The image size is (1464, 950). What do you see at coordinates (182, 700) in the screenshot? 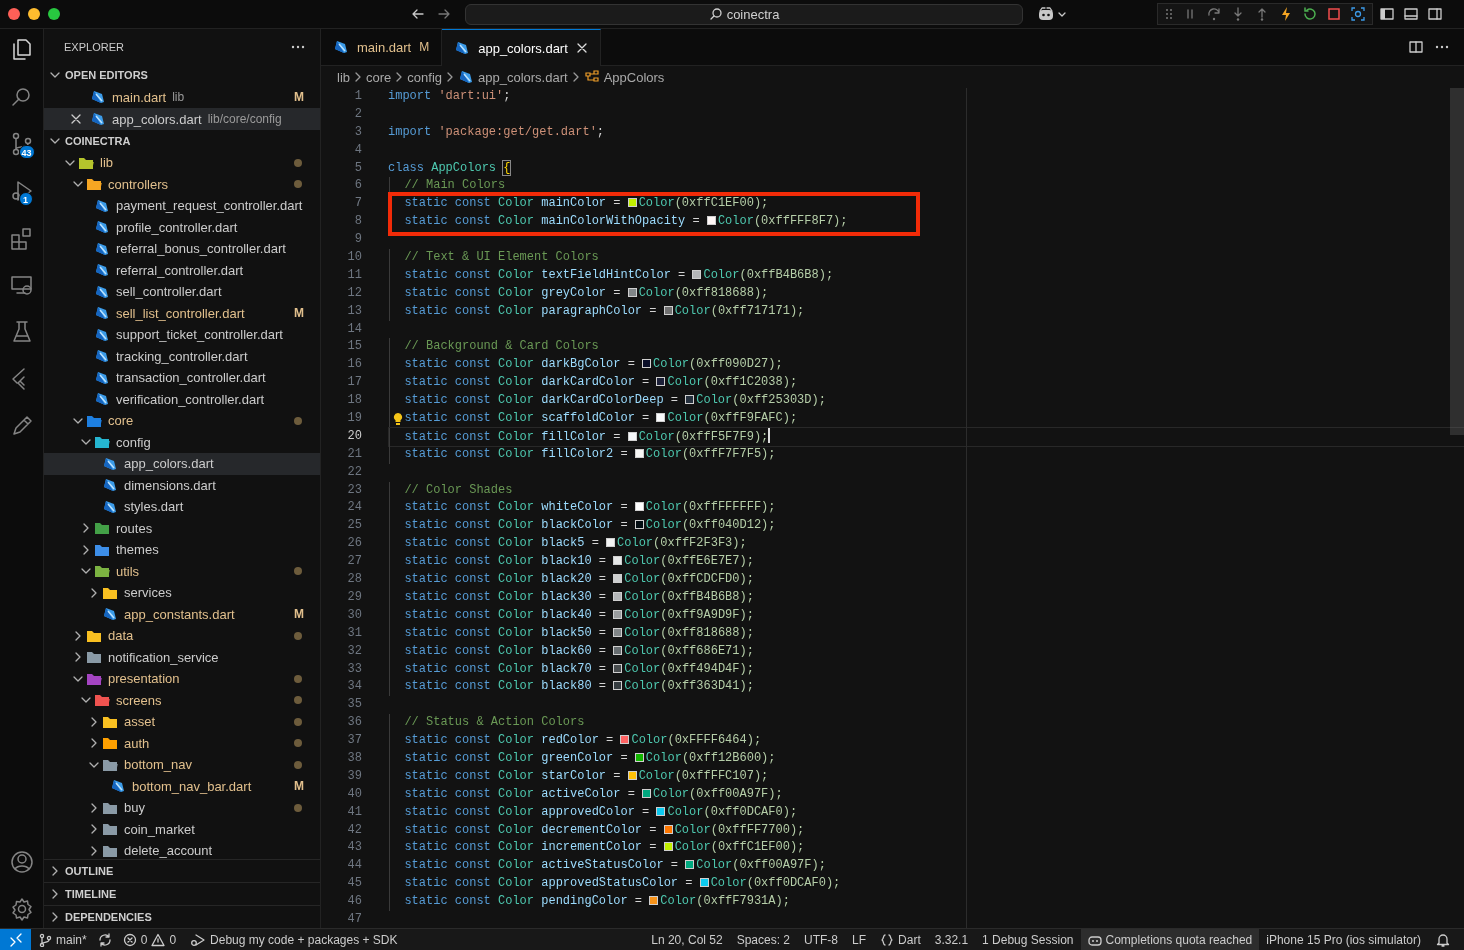
I see `folder-item: screens` at bounding box center [182, 700].